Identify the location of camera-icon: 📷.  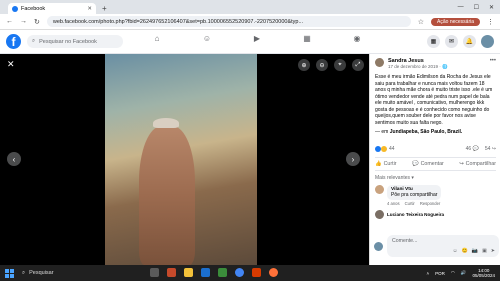
(475, 251).